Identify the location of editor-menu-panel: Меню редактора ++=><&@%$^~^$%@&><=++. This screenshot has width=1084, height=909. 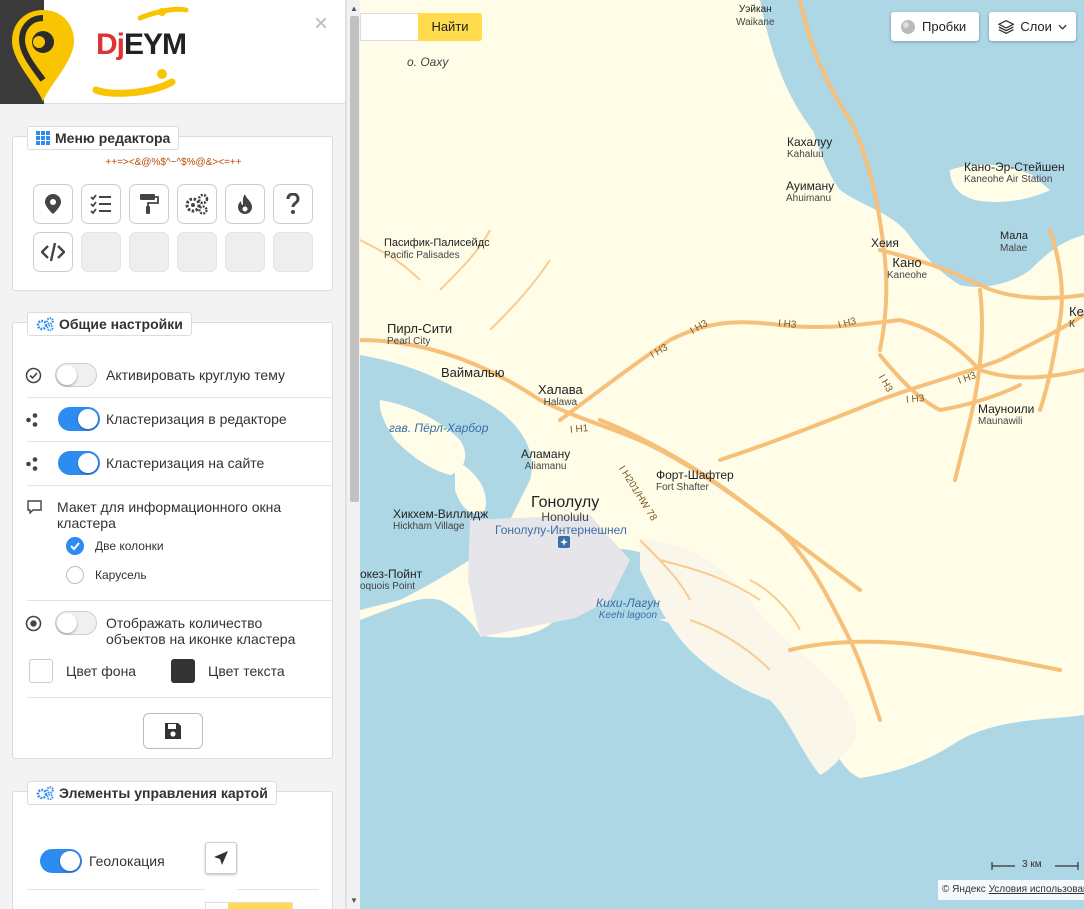
(172, 208).